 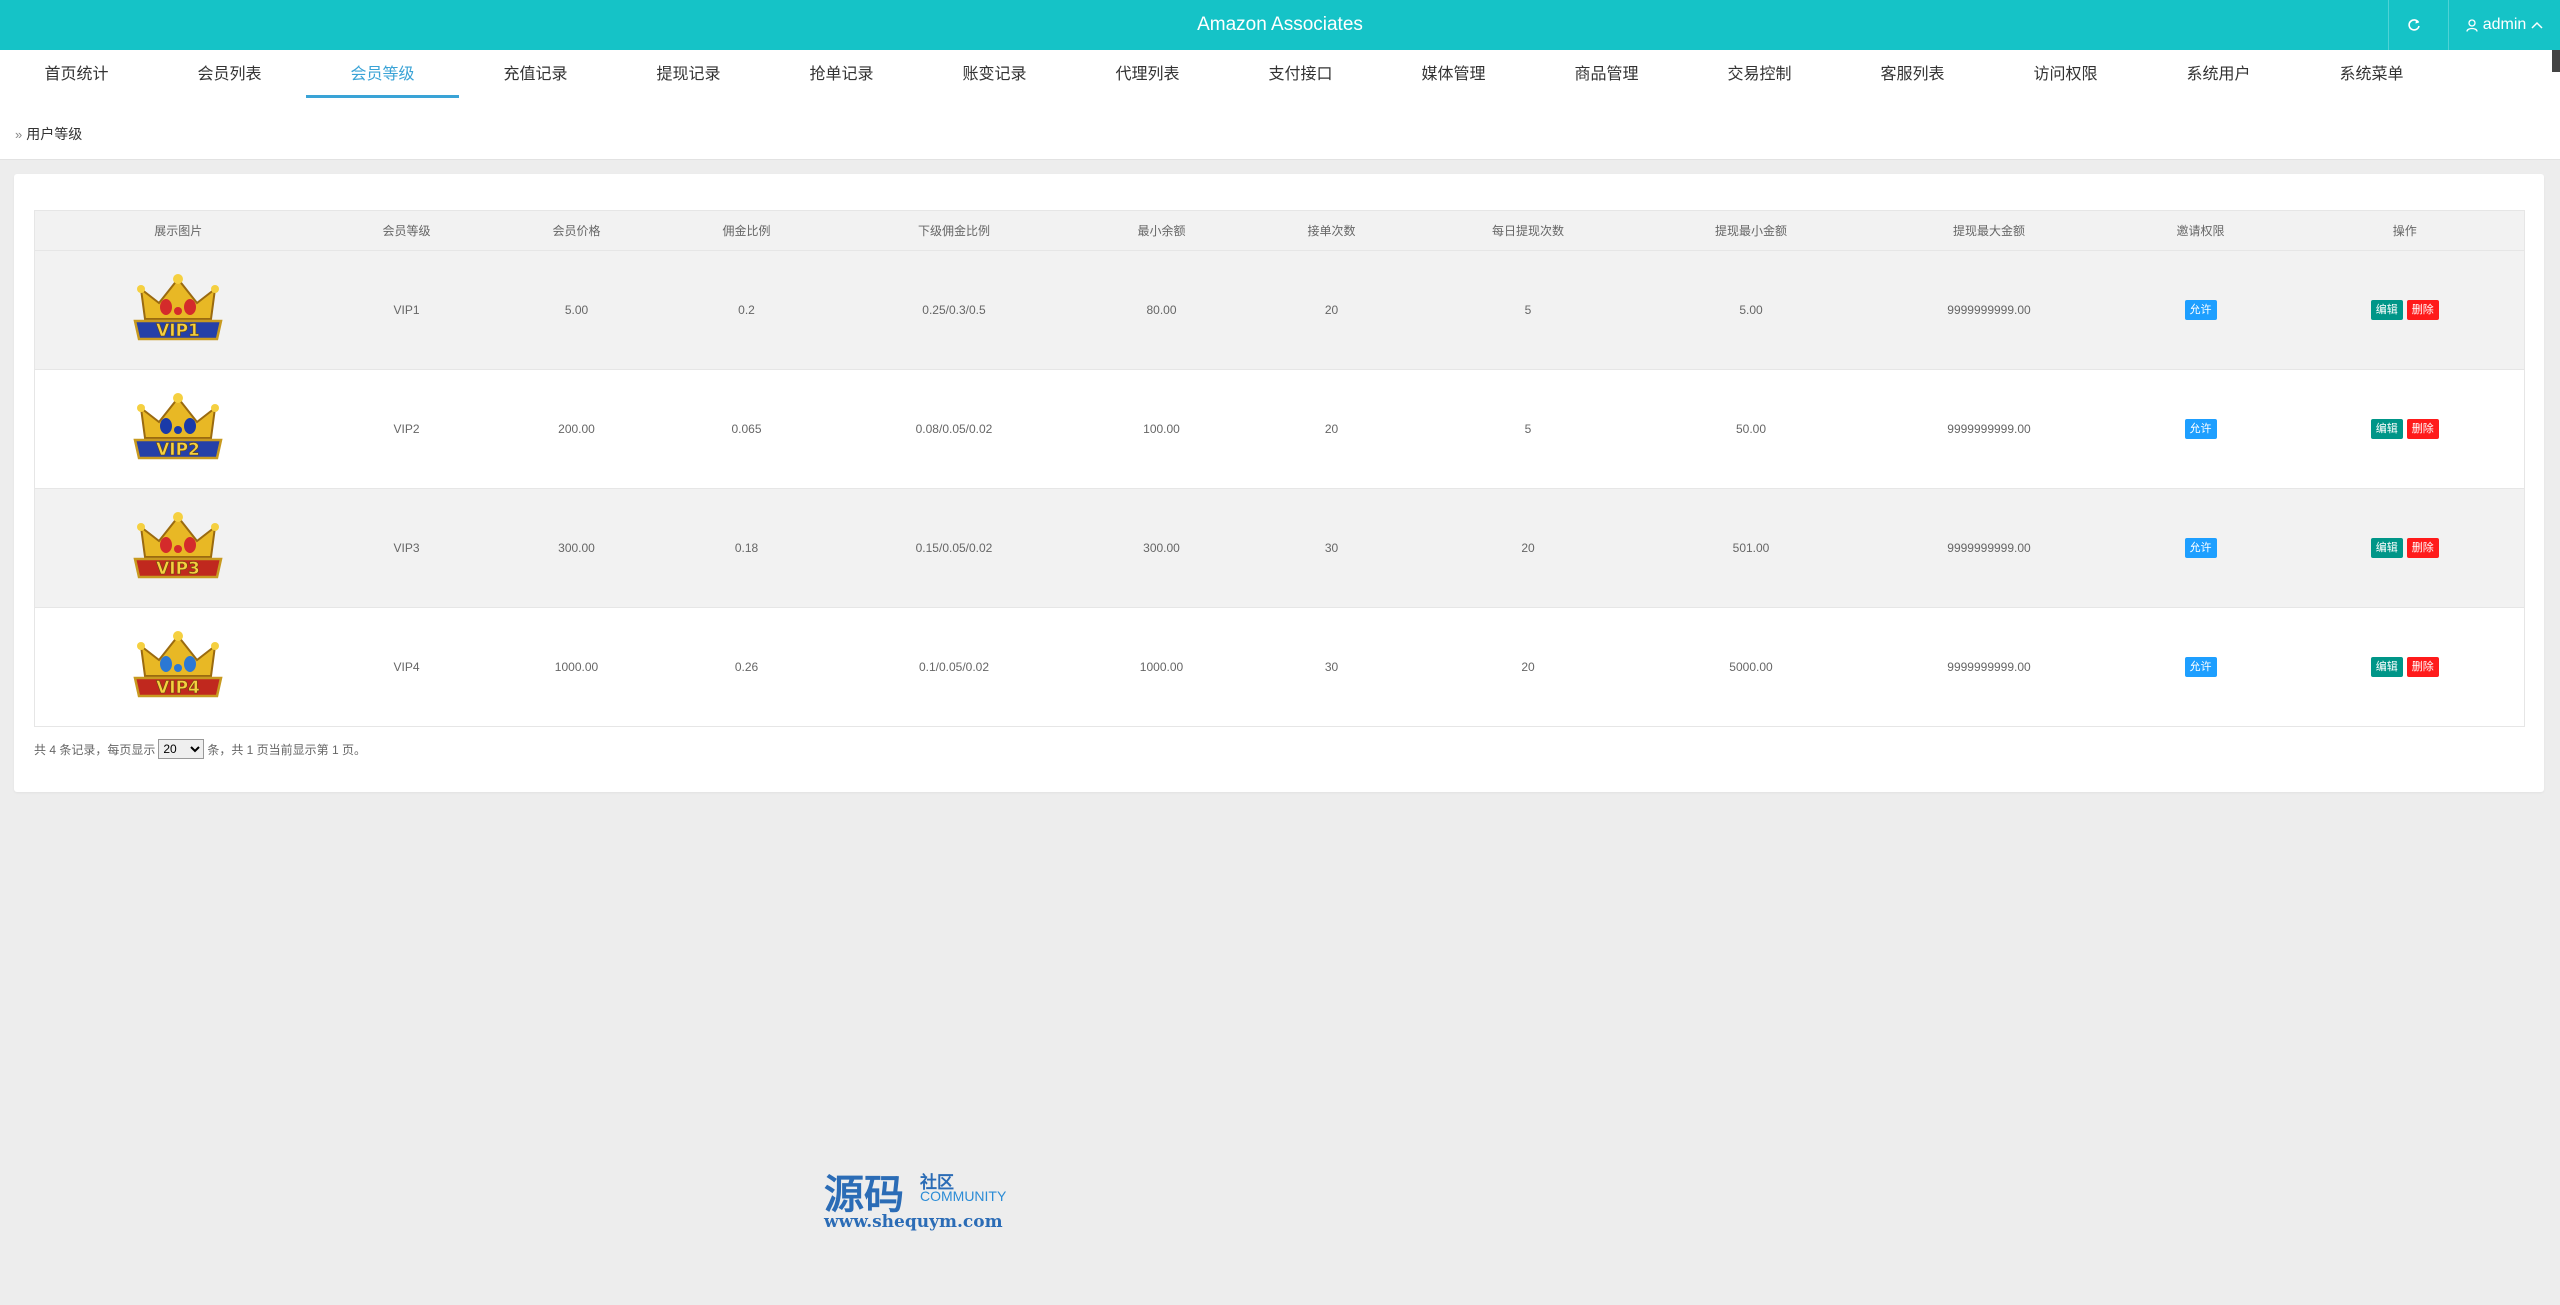 I want to click on nav-item-access: 访问权限, so click(x=2065, y=74).